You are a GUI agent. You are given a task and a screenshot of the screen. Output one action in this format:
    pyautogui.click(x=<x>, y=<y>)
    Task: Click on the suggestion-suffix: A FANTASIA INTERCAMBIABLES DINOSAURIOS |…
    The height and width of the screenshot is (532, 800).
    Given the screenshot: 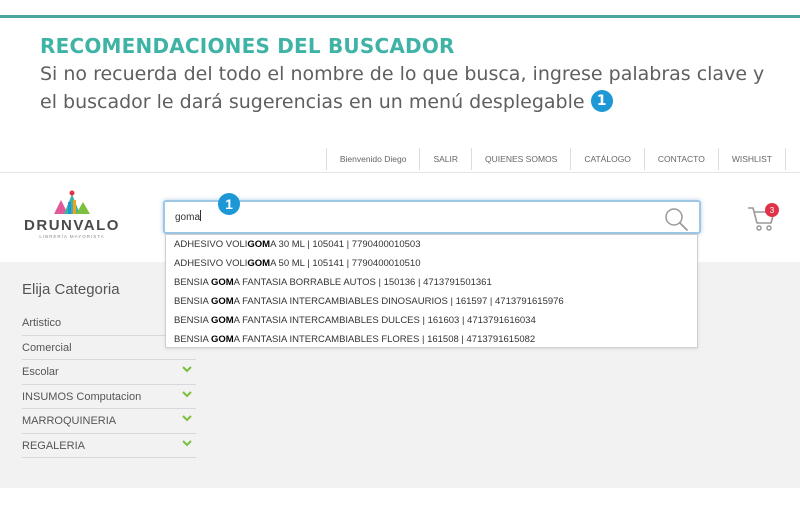 What is the action you would take?
    pyautogui.click(x=398, y=301)
    